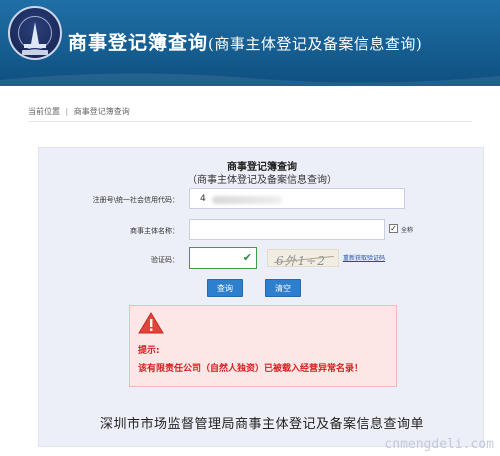 The width and height of the screenshot is (500, 456). What do you see at coordinates (407, 230) in the screenshot?
I see `fullname-label: 全称` at bounding box center [407, 230].